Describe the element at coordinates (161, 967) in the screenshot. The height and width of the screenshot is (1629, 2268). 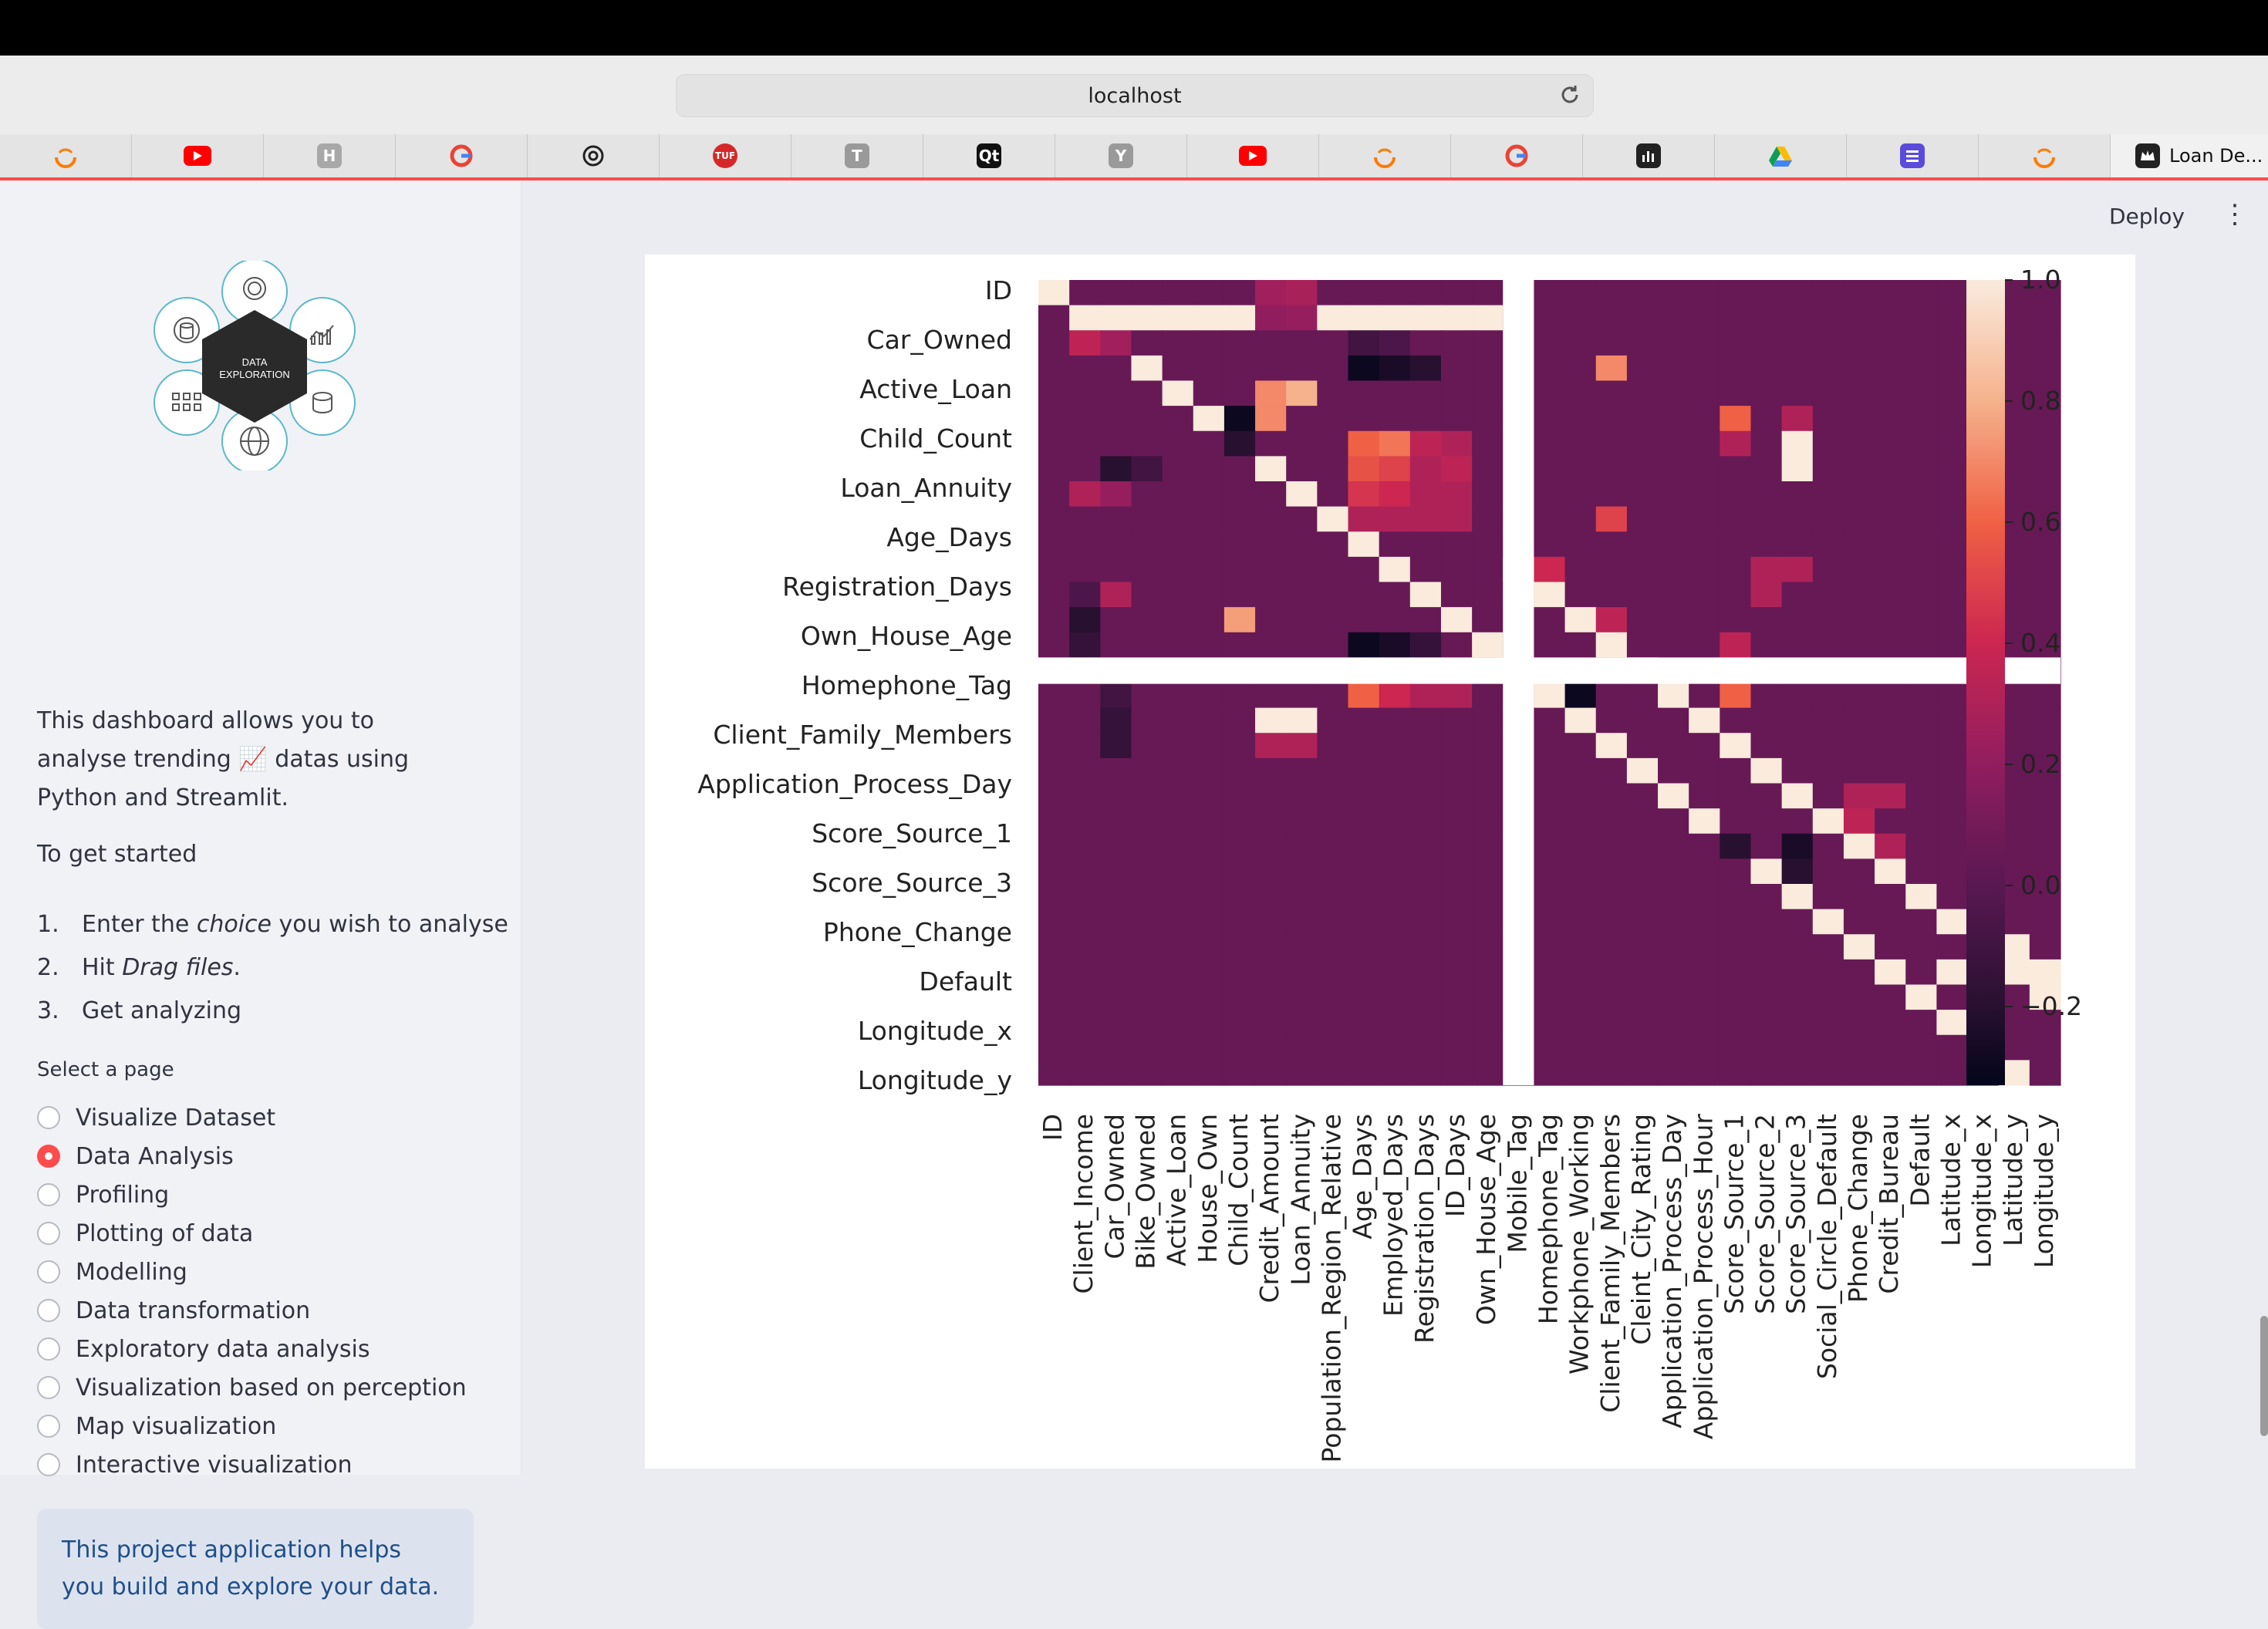
I see `step-text: Hit Drag files.` at that location.